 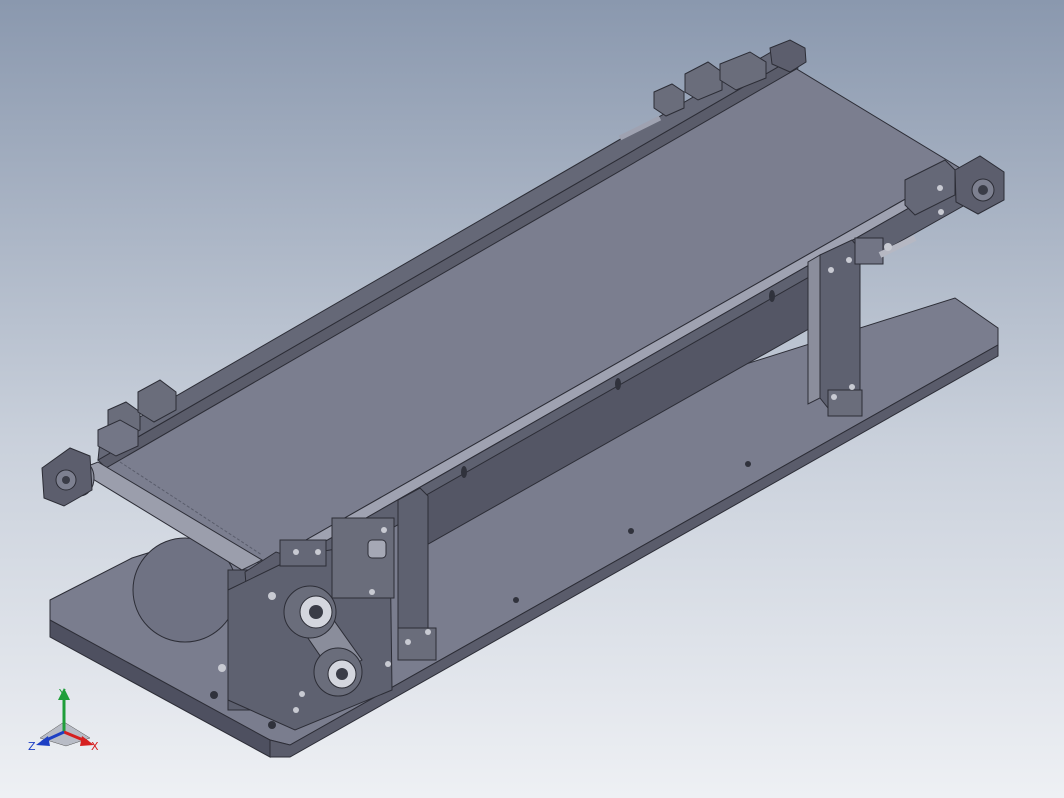 I want to click on orientation-triad: Y X Z, so click(x=65, y=720).